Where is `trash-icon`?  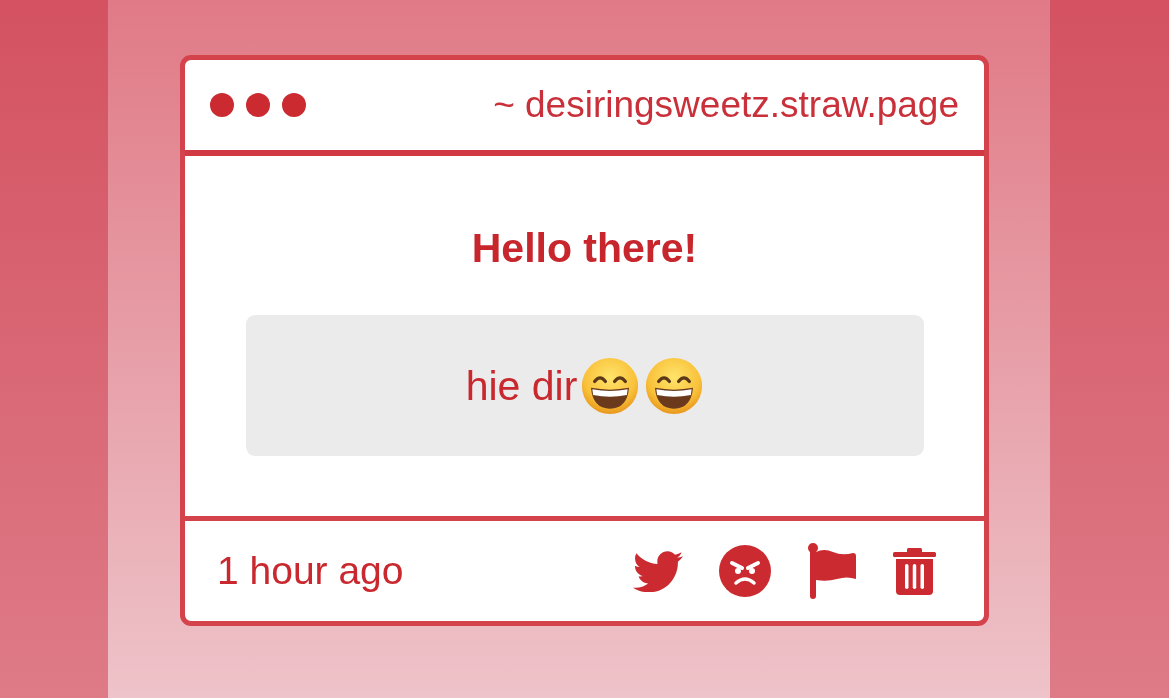 trash-icon is located at coordinates (914, 571).